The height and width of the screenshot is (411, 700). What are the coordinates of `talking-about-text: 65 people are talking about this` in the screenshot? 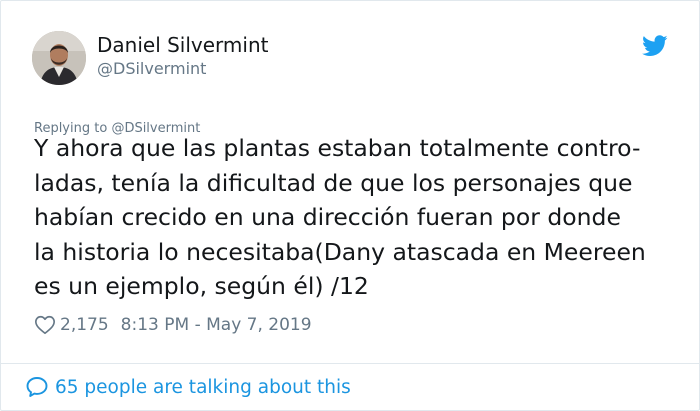 It's located at (203, 387).